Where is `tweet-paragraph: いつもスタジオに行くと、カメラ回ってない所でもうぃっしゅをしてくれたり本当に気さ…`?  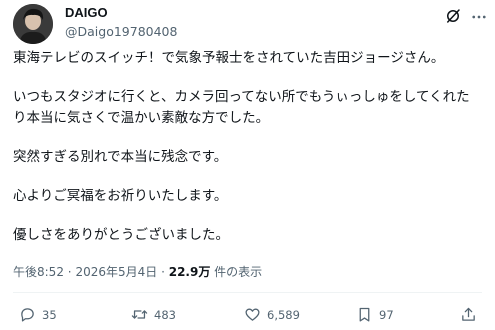 tweet-paragraph: いつもスタジオに行くと、カメラ回ってない所でもうぃっしゅをしてくれたり本当に気さ… is located at coordinates (241, 107).